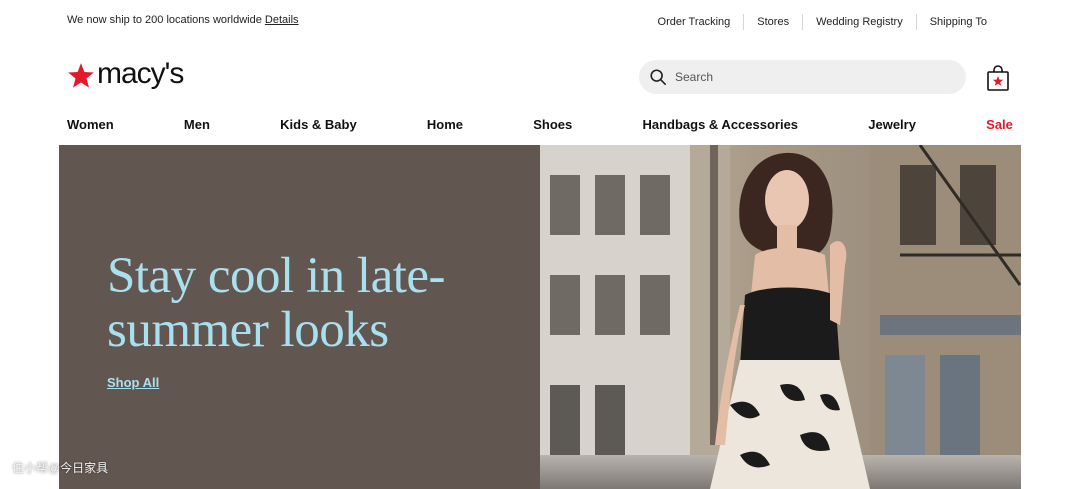 The height and width of the screenshot is (489, 1080). What do you see at coordinates (164, 20) in the screenshot?
I see `shipping-message-text: We now ship to 200 locations worldwide` at bounding box center [164, 20].